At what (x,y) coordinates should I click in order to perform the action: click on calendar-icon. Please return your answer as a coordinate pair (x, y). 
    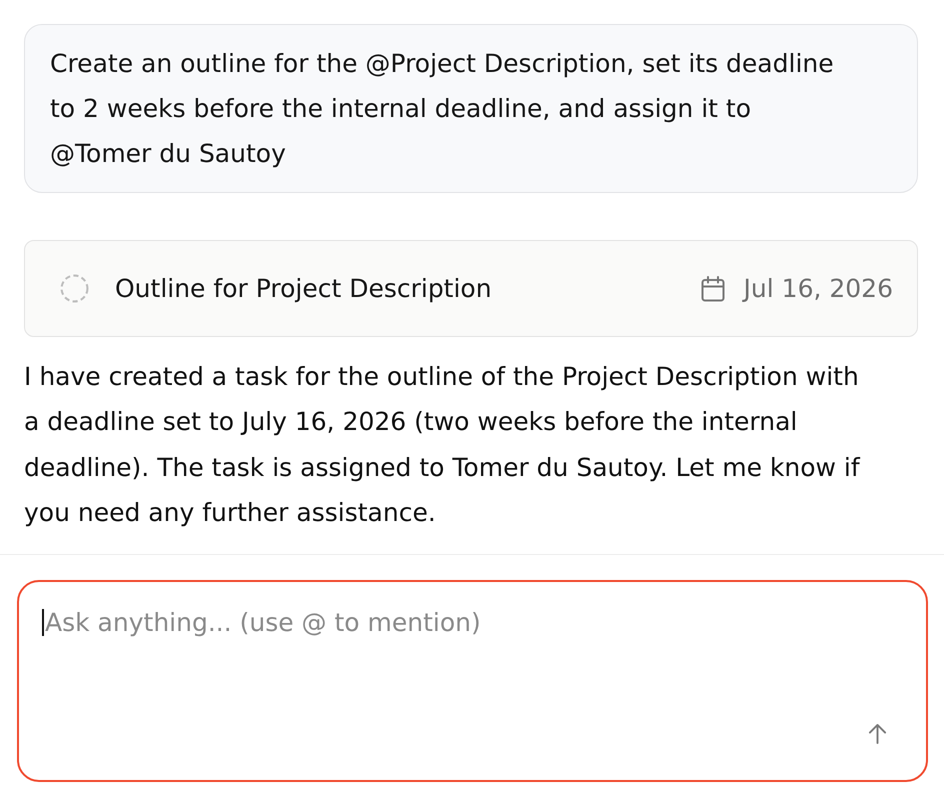
    Looking at the image, I should click on (712, 289).